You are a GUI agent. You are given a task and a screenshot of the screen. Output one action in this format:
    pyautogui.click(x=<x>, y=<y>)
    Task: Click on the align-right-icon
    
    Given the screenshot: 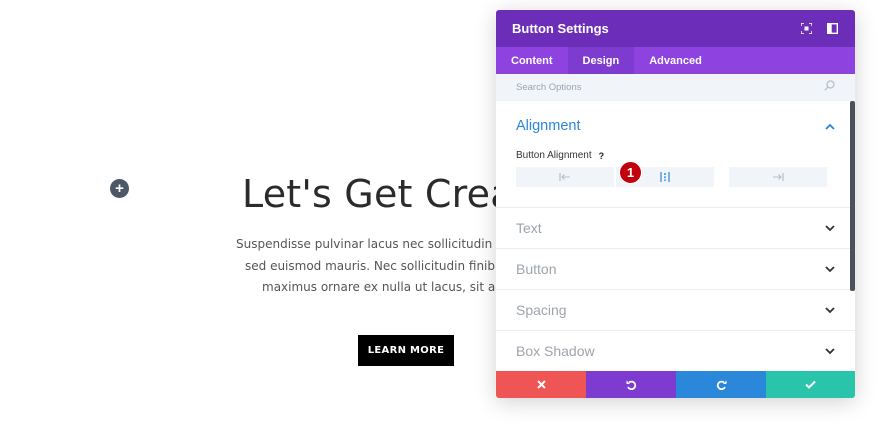 What is the action you would take?
    pyautogui.click(x=778, y=177)
    